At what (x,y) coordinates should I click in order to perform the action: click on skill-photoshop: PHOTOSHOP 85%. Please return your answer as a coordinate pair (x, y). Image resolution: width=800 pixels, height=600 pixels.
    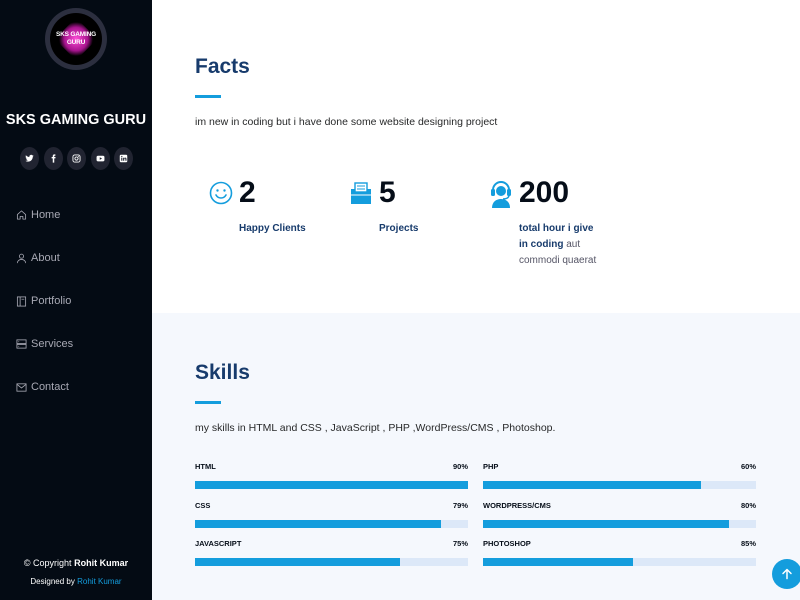
    Looking at the image, I should click on (619, 552).